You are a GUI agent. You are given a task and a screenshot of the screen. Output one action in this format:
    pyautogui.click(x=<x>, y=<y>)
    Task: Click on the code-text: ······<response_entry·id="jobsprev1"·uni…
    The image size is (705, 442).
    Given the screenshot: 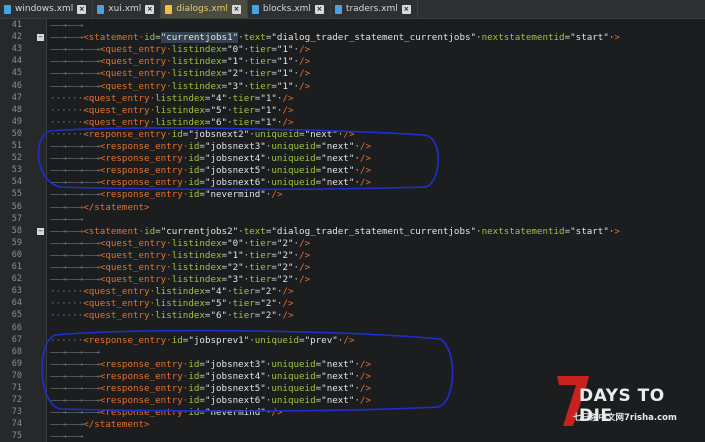 What is the action you would take?
    pyautogui.click(x=202, y=340)
    